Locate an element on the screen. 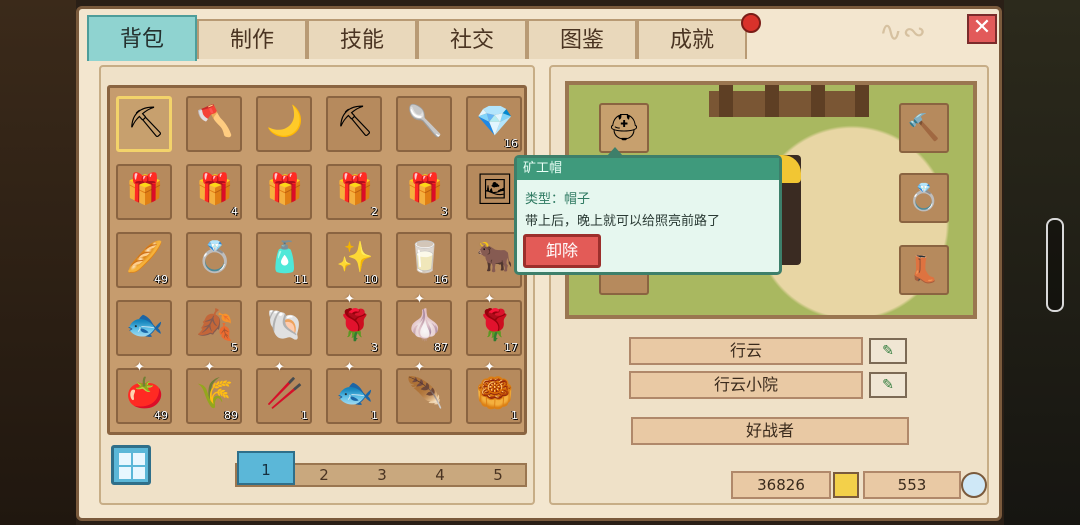 This screenshot has height=525, width=1080. scroll-handle is located at coordinates (1055, 265).